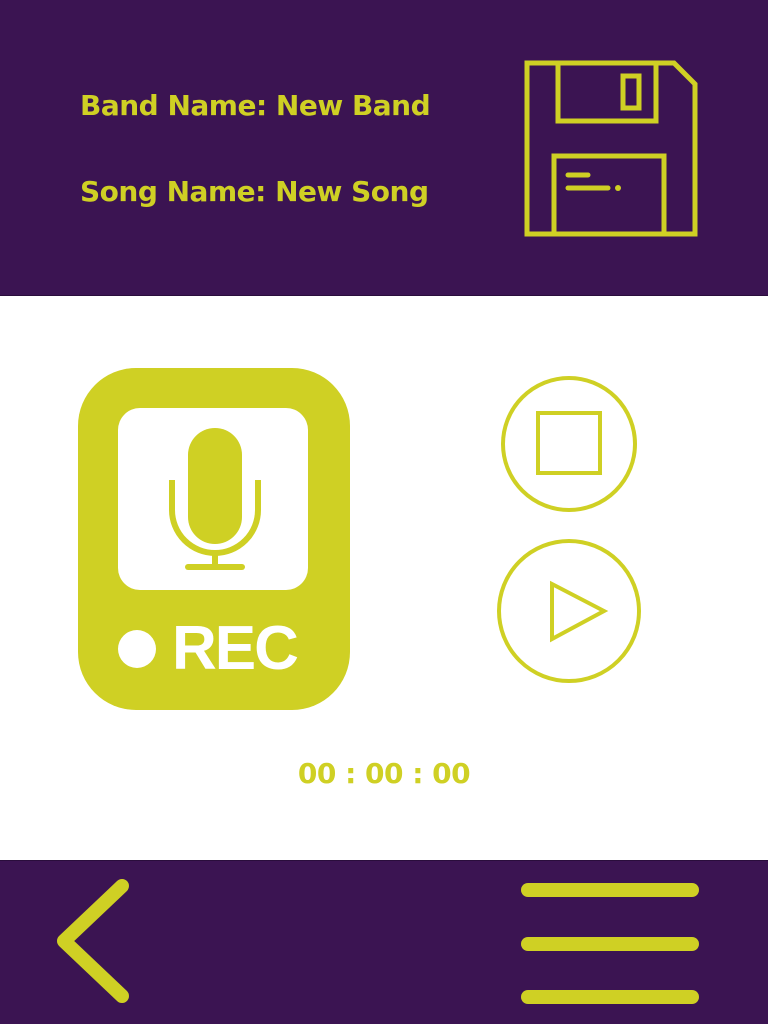 This screenshot has height=1024, width=768. I want to click on rec-label: REC, so click(235, 648).